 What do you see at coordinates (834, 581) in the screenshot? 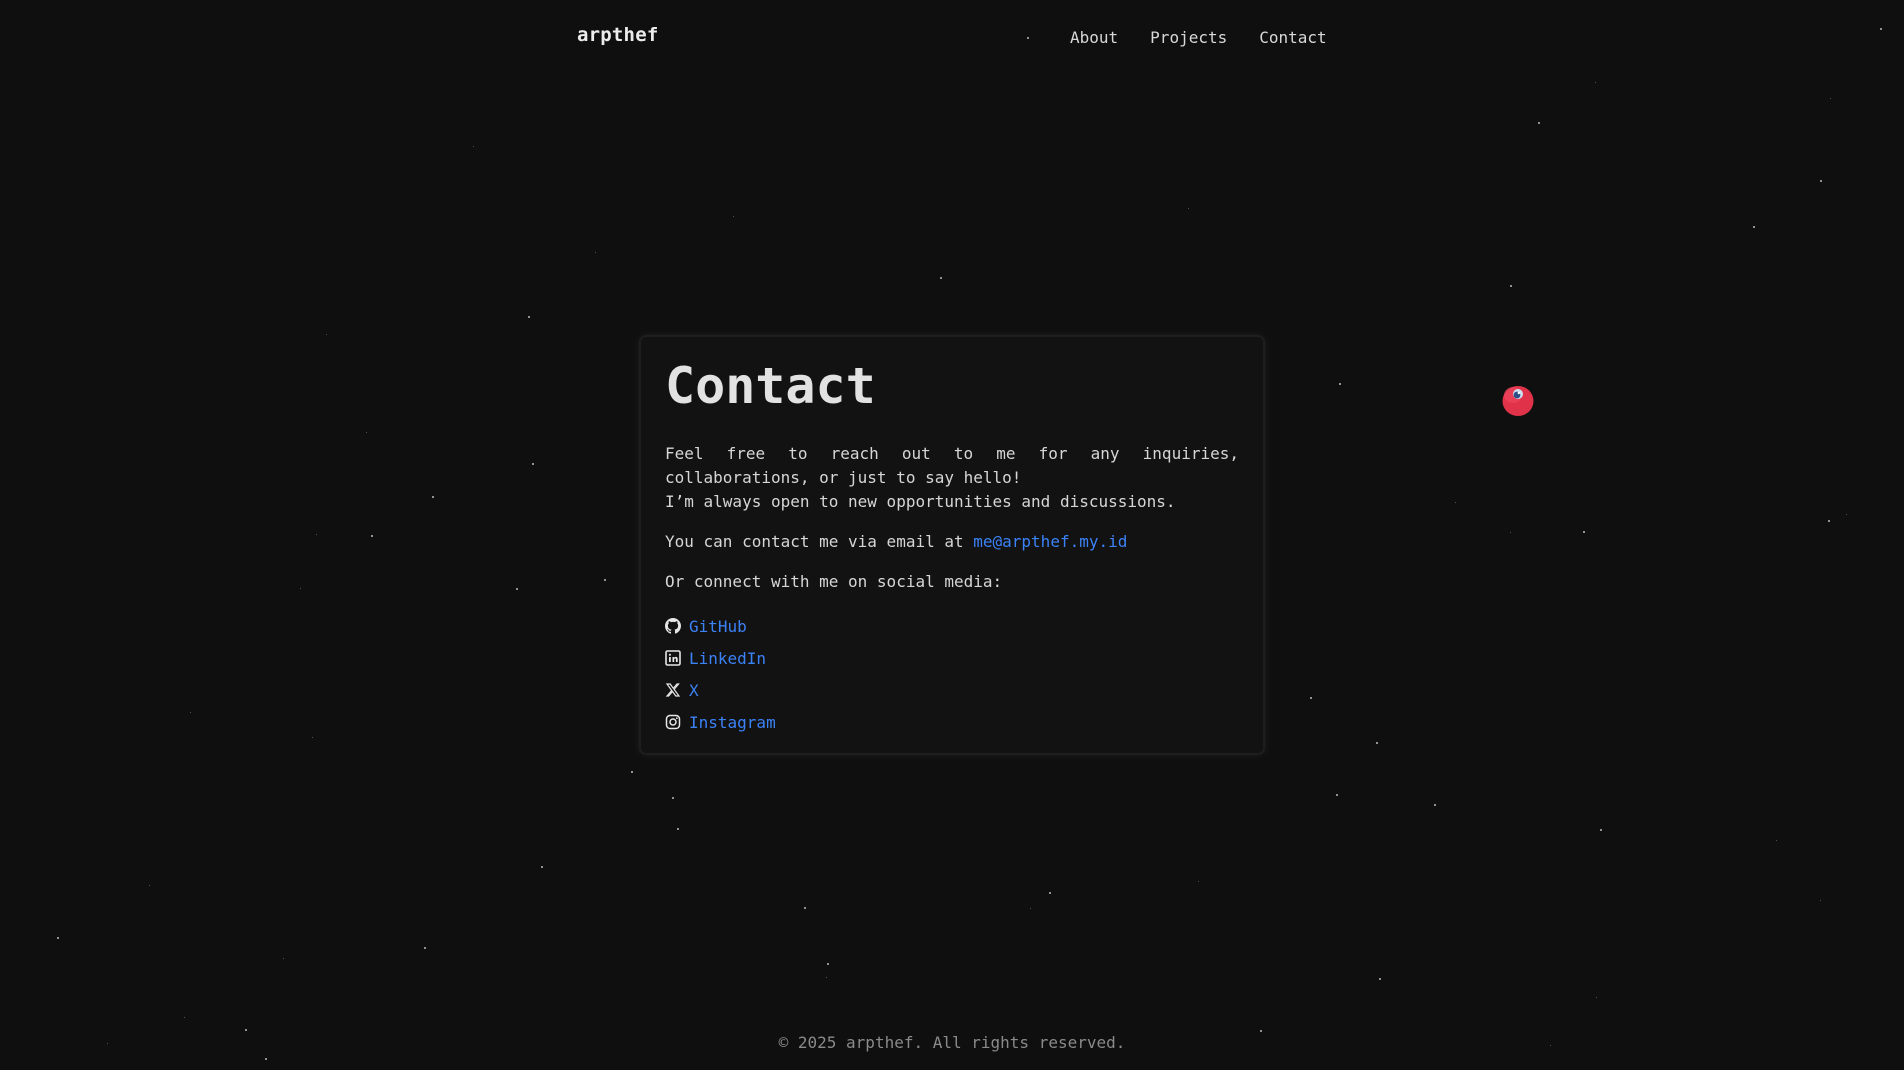
I see `social-prompt: Or connect with me on social media:` at bounding box center [834, 581].